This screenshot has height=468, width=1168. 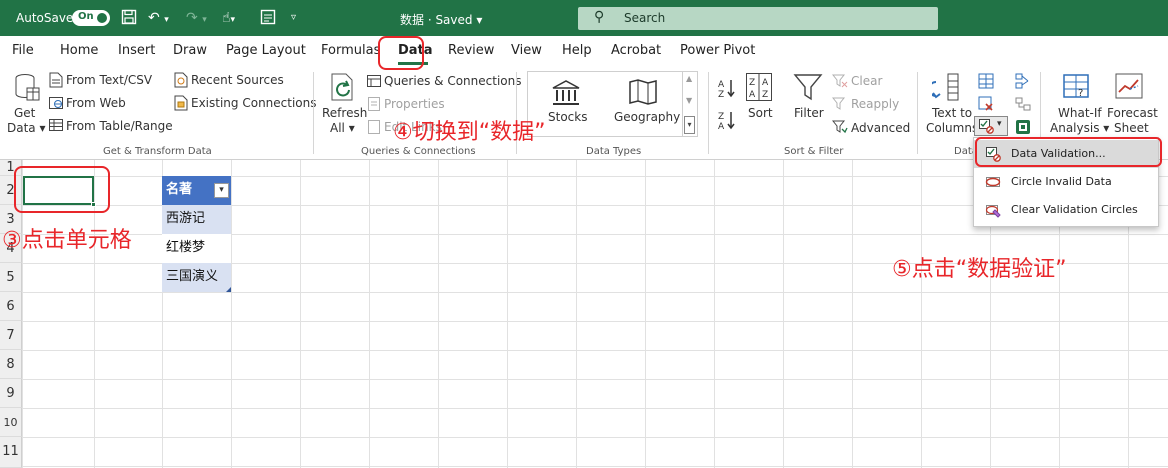 I want to click on document-title: 数据 · Saved ▾, so click(x=441, y=19).